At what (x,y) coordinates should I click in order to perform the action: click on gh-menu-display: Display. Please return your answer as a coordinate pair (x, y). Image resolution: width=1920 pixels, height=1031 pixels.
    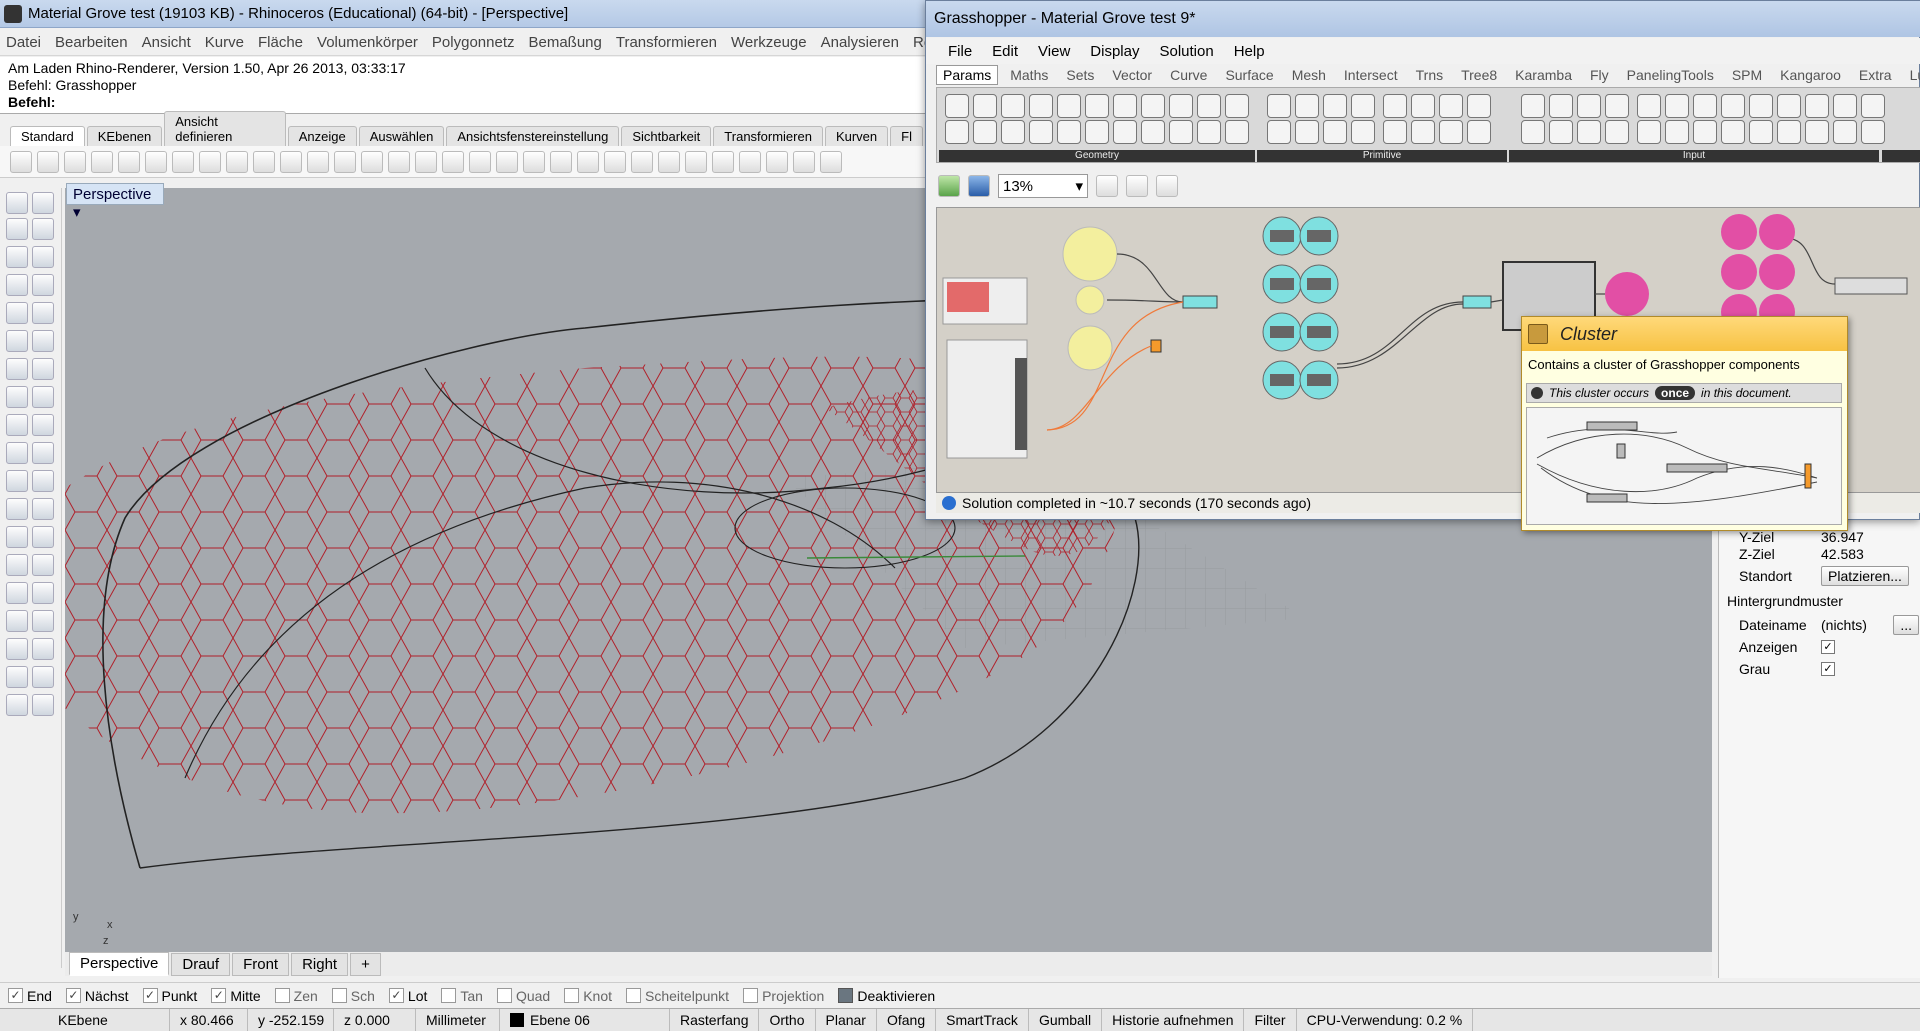
    Looking at the image, I should click on (1114, 51).